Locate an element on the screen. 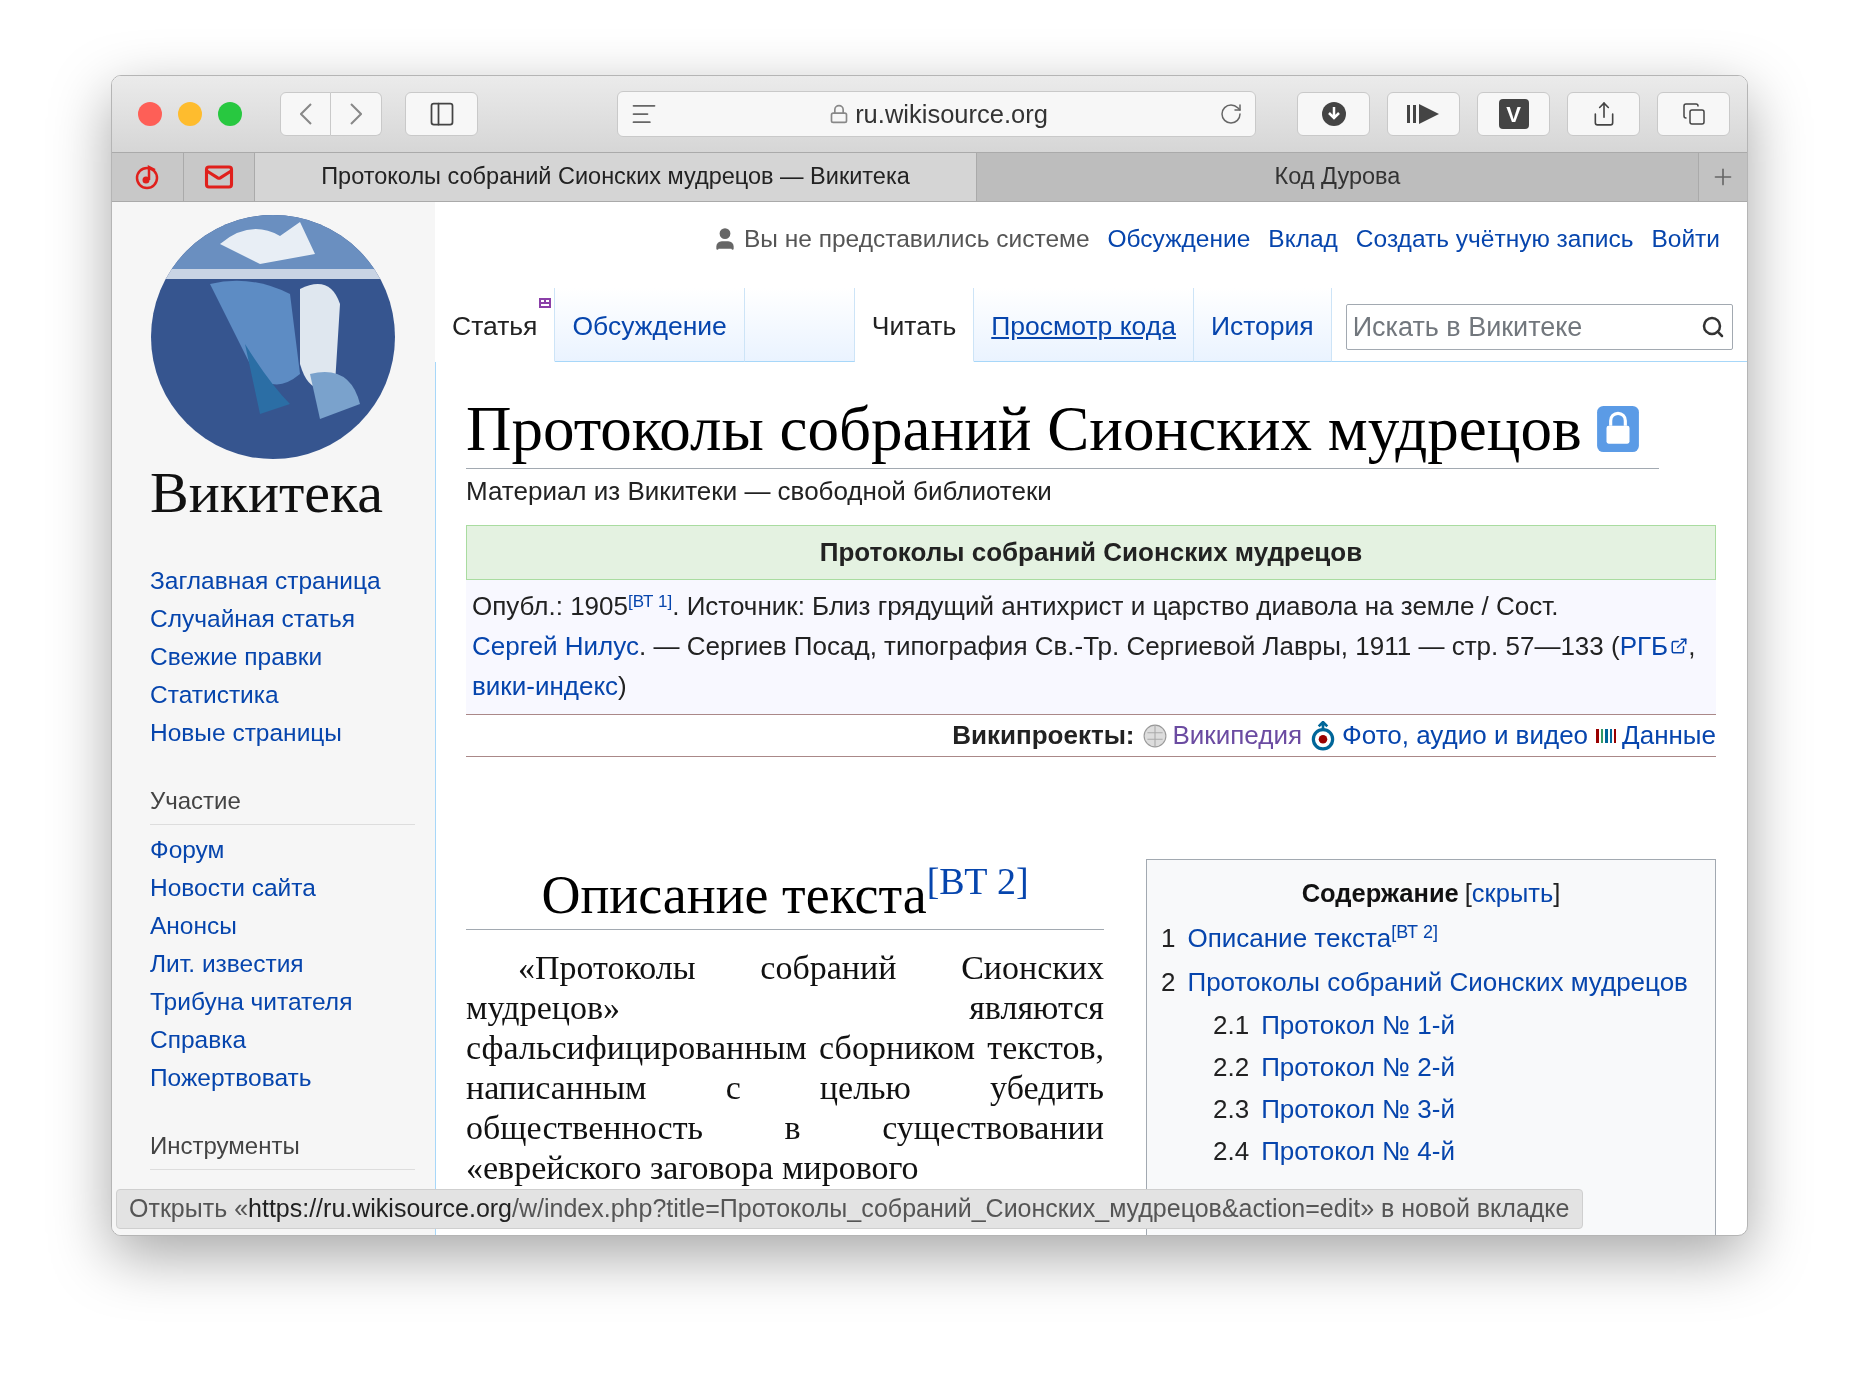  sidebar-button is located at coordinates (441, 114).